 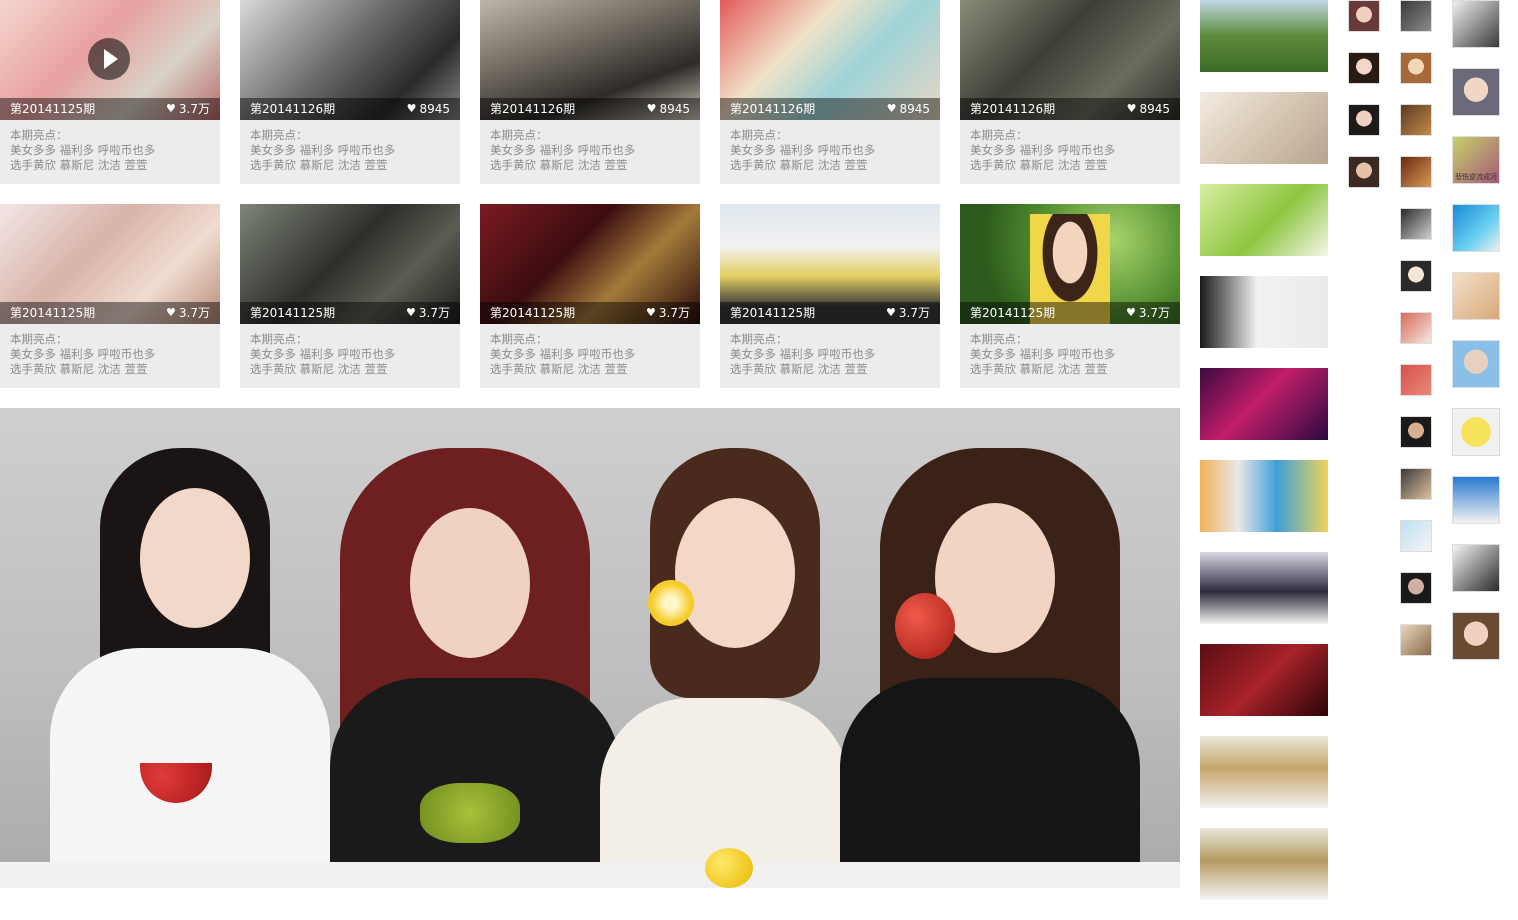 I want to click on apple, so click(x=925, y=626).